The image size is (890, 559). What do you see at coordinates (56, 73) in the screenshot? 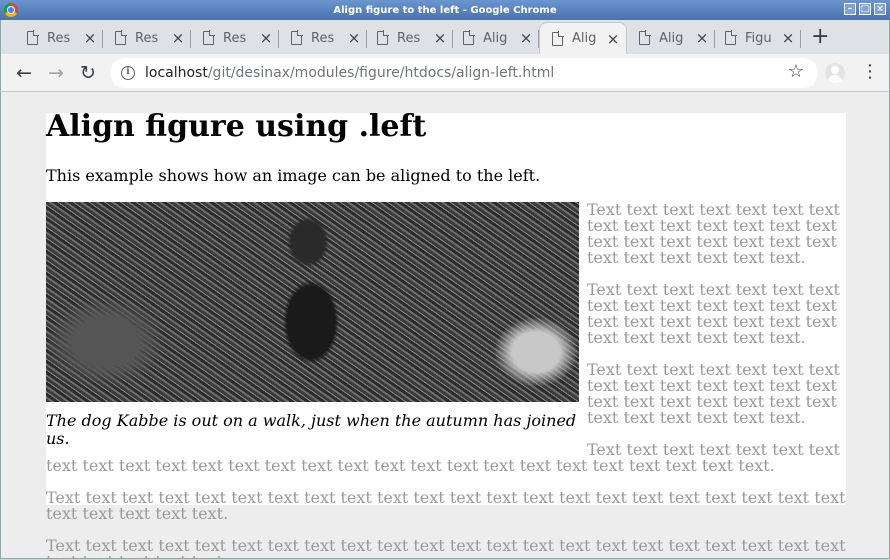
I see `forward-arrow-icon: →` at bounding box center [56, 73].